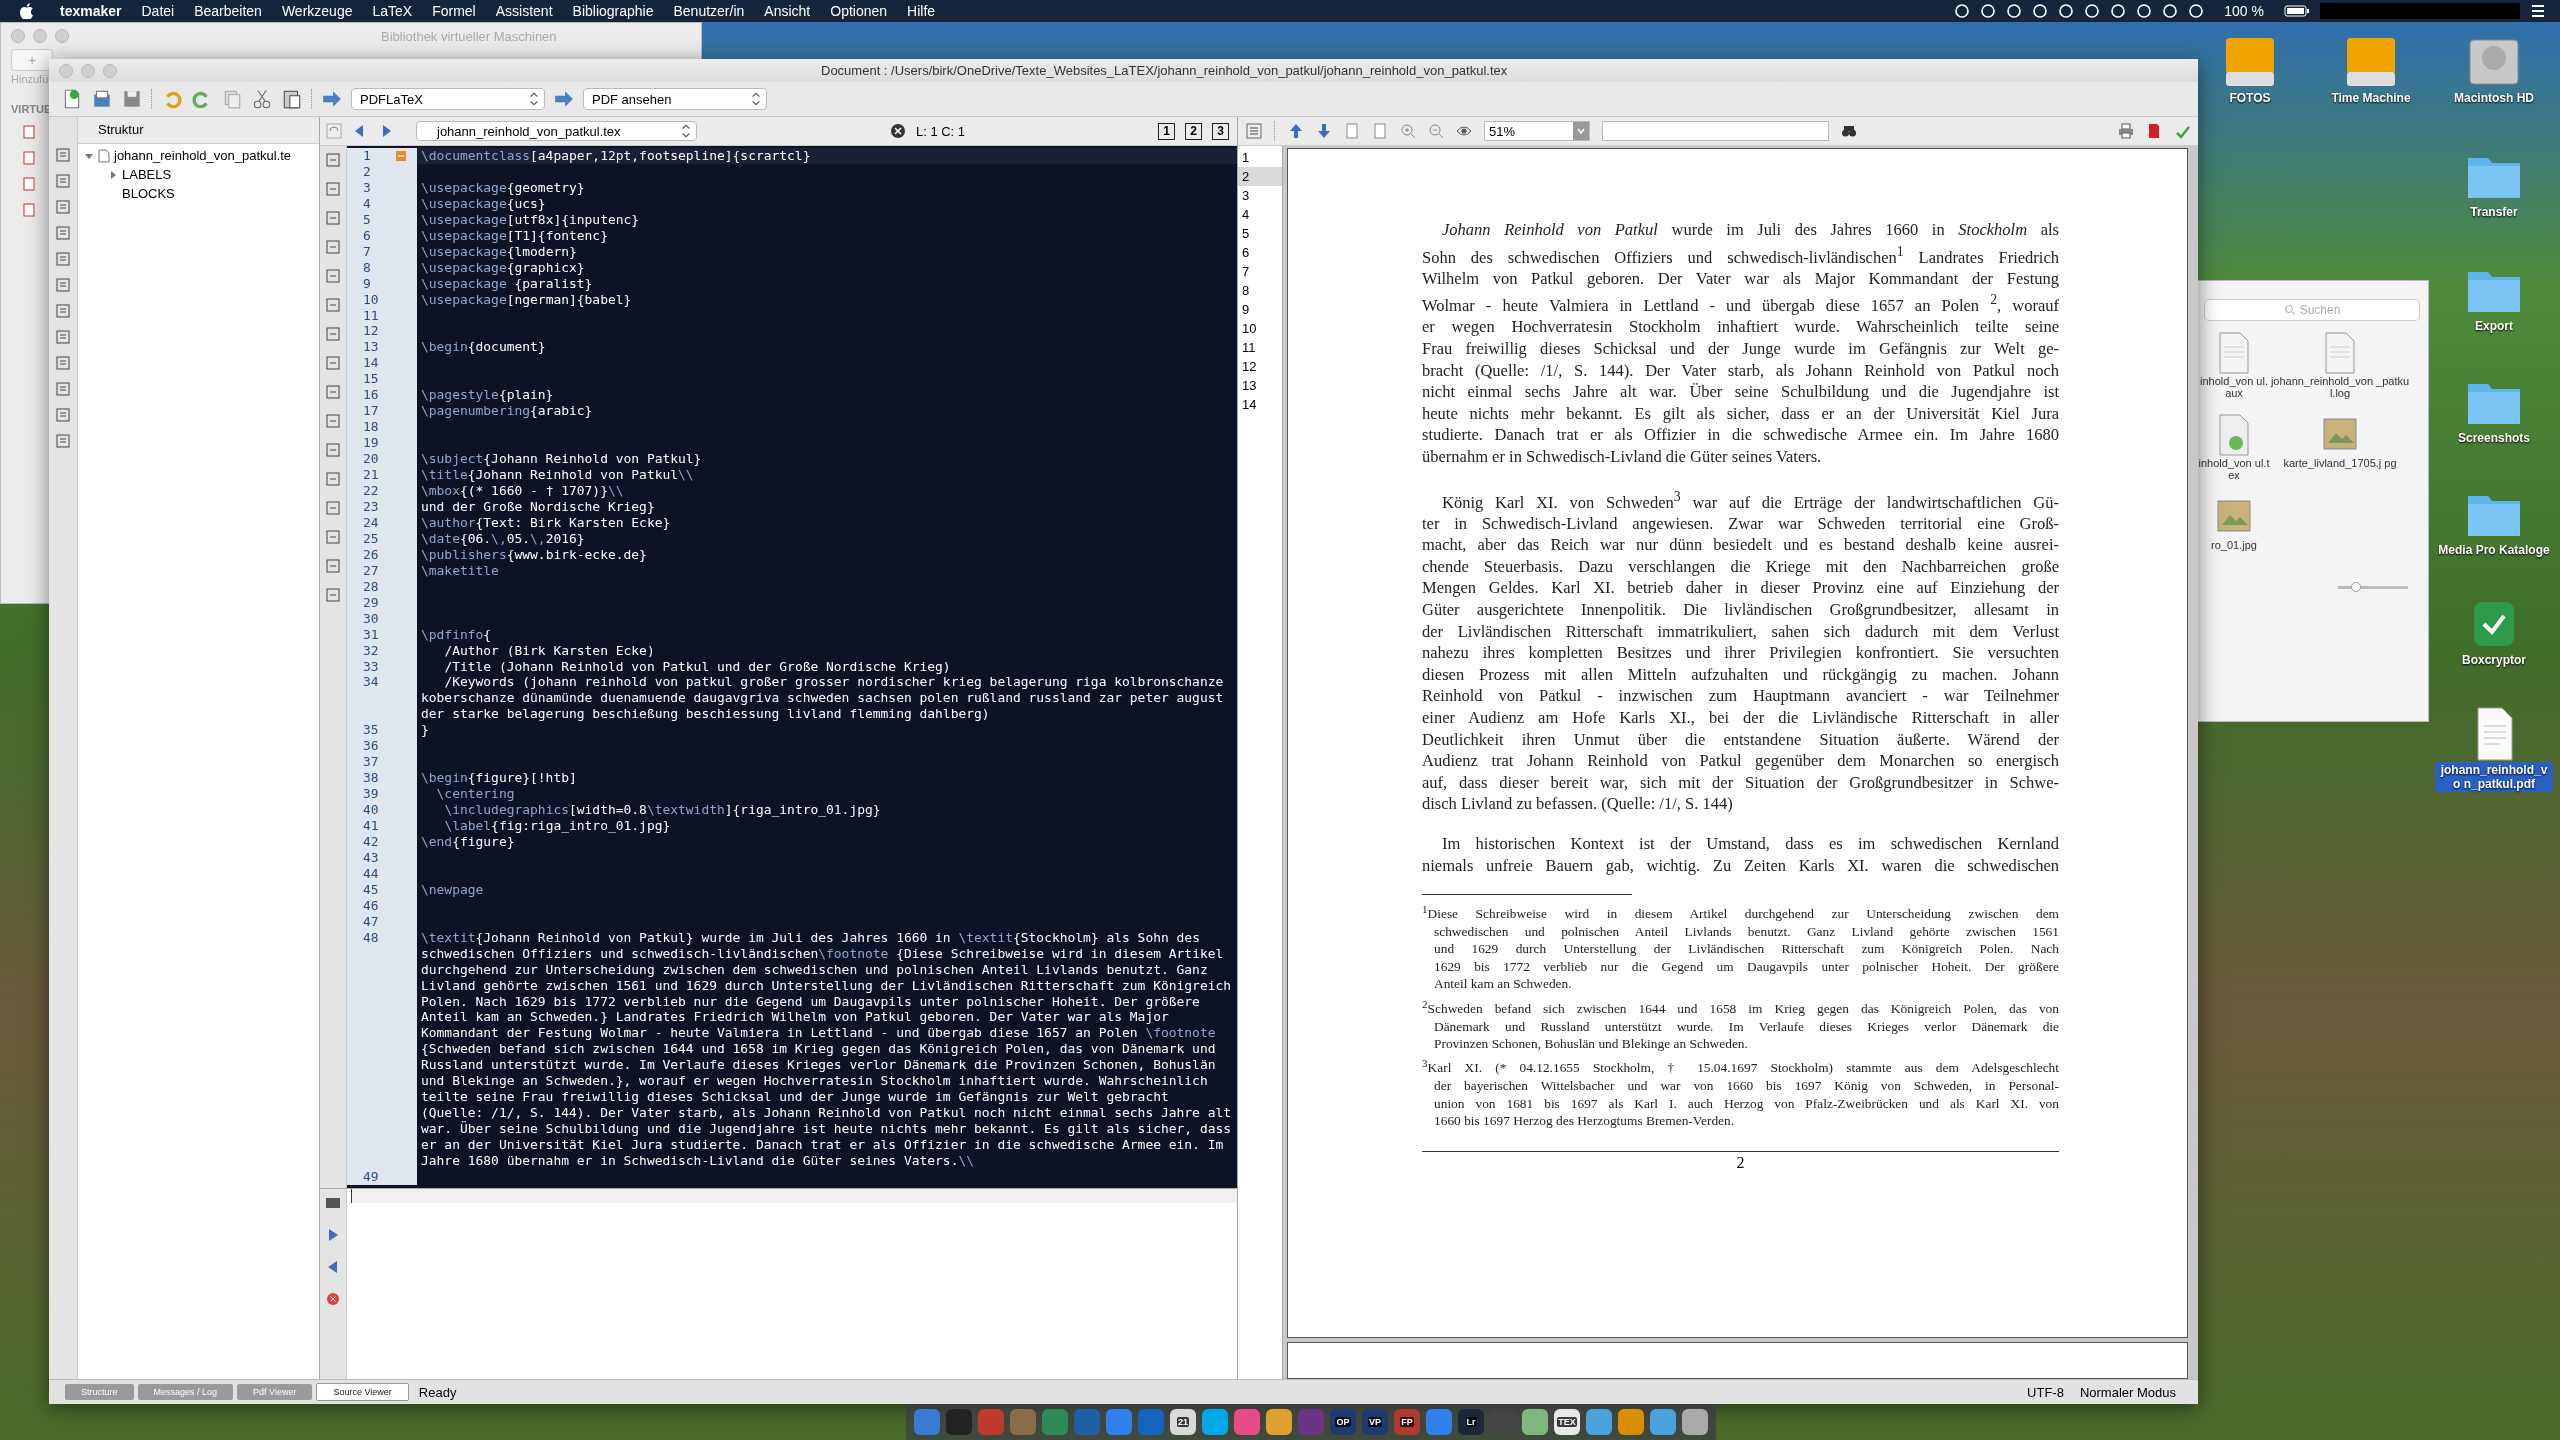  What do you see at coordinates (1260, 176) in the screenshot?
I see `page-list-item: 2` at bounding box center [1260, 176].